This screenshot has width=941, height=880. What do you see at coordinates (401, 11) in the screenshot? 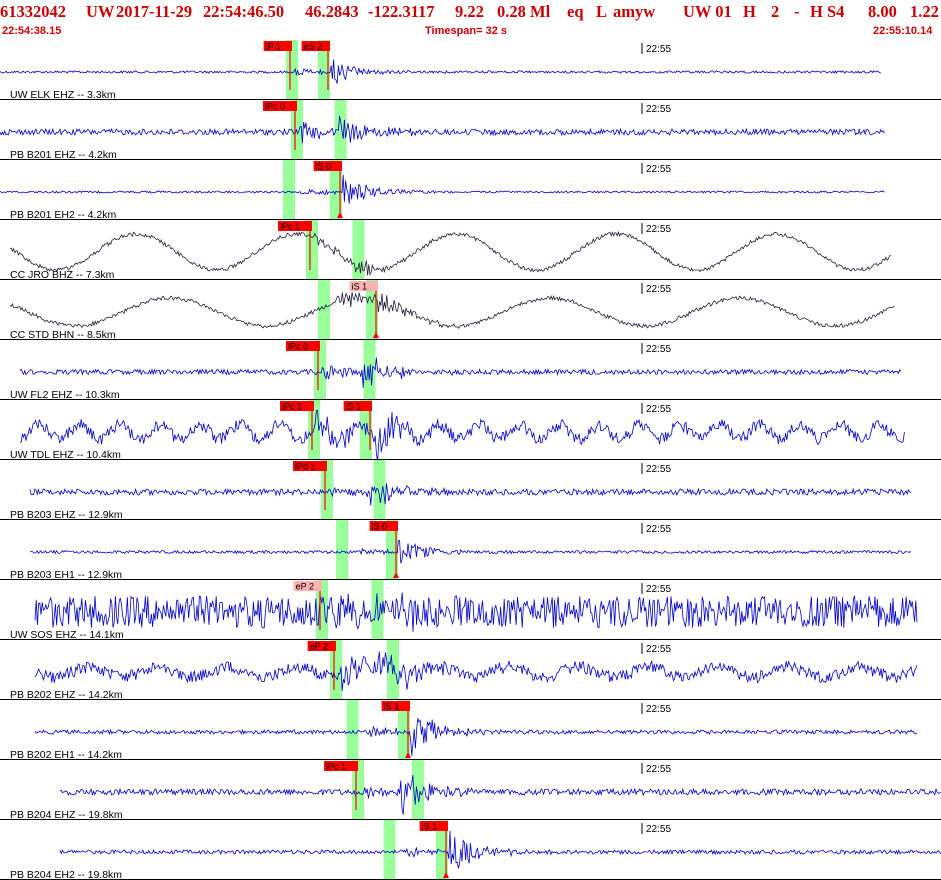
I see `event-longitude: -122.3117` at bounding box center [401, 11].